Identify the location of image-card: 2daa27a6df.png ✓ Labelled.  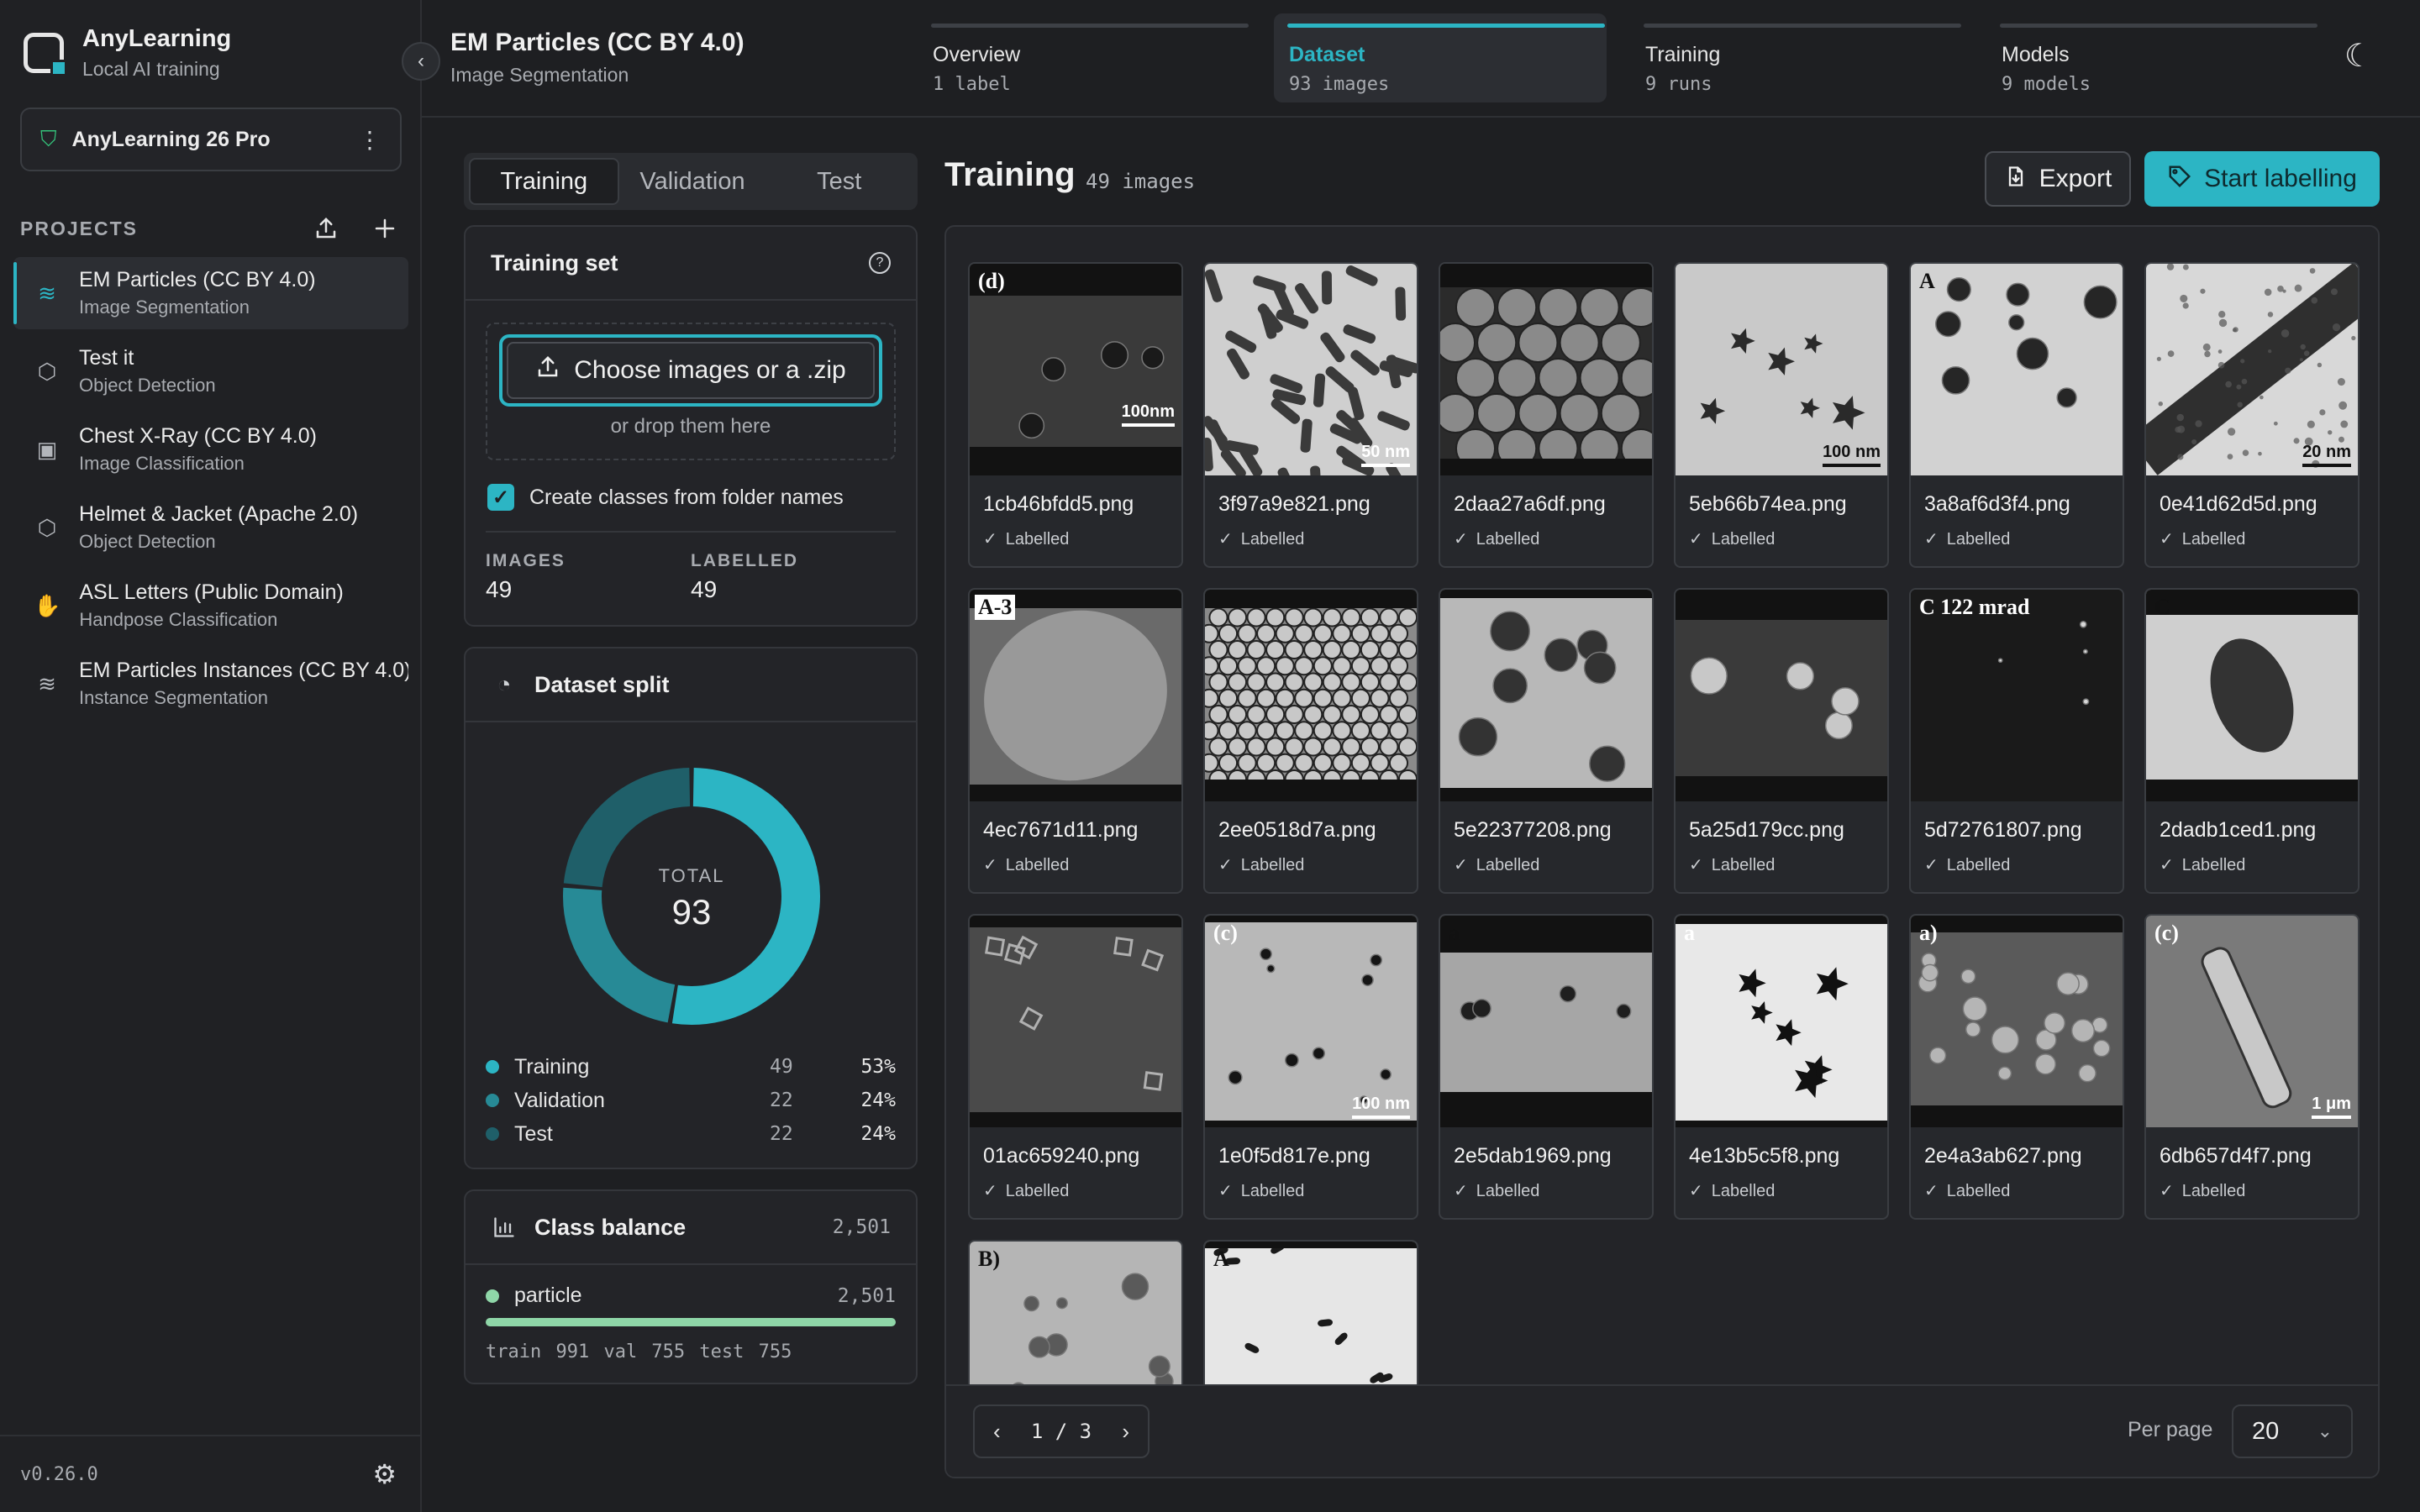
(1546, 415).